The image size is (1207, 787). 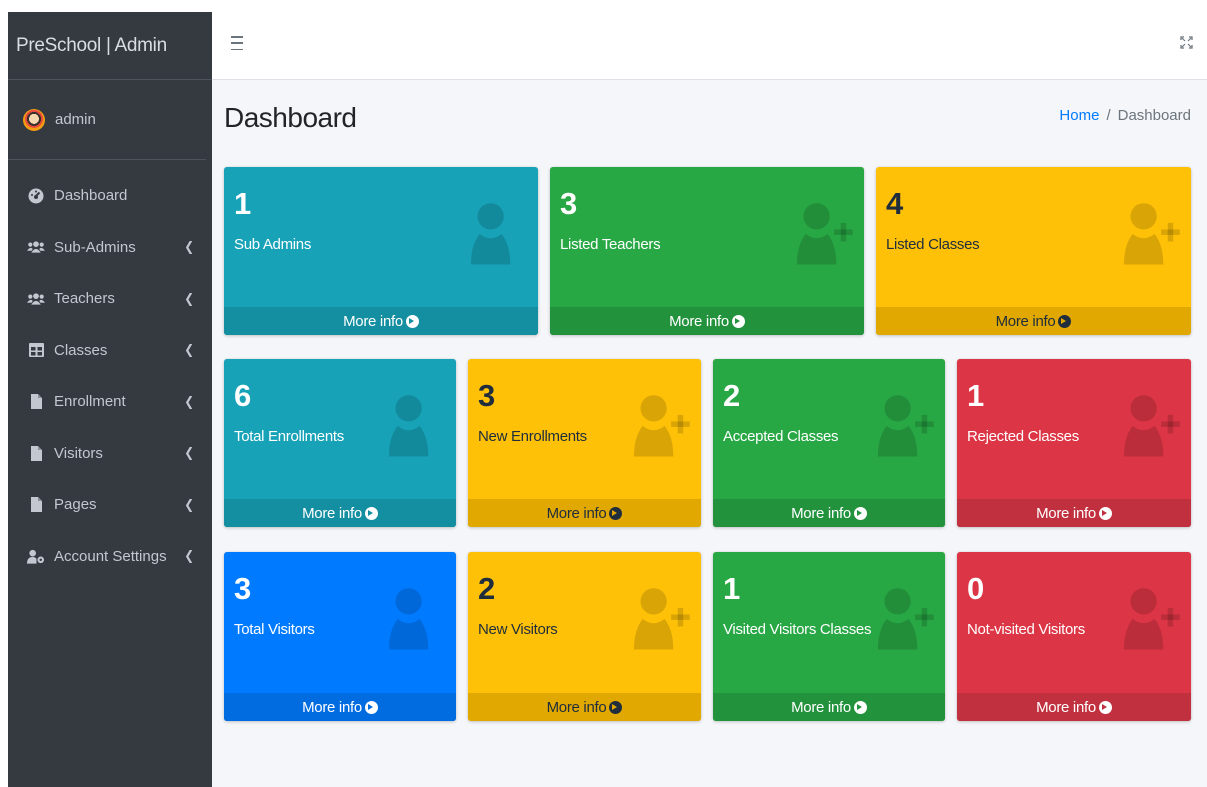 What do you see at coordinates (829, 443) in the screenshot?
I see `stat-box: 2 Accepted Classes More info` at bounding box center [829, 443].